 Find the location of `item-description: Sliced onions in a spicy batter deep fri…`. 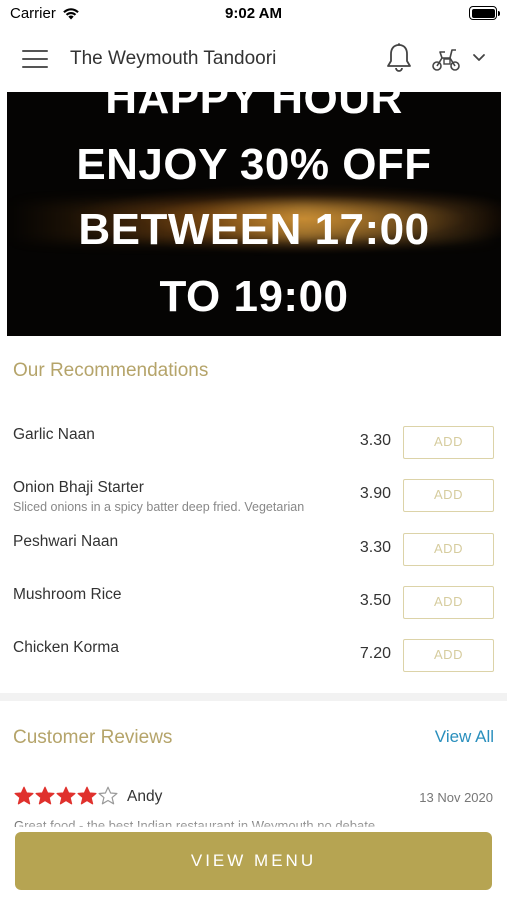

item-description: Sliced onions in a spicy batter deep fri… is located at coordinates (159, 507).